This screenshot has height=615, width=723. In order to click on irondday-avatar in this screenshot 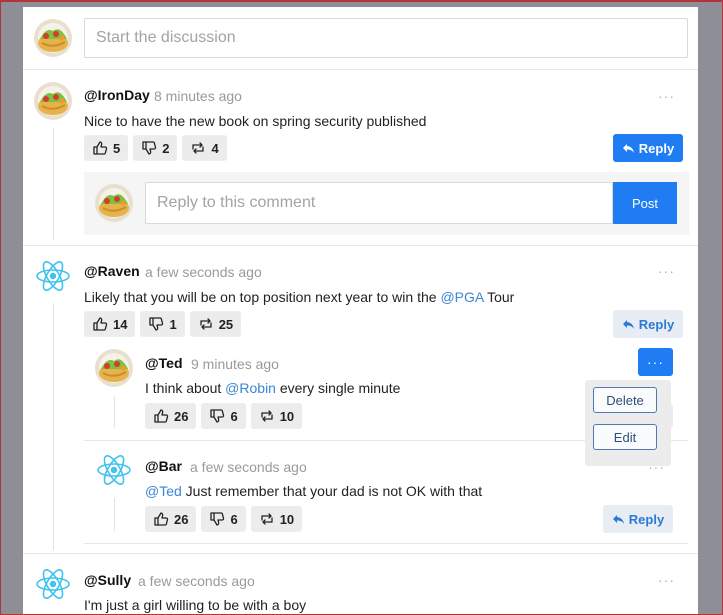, I will do `click(53, 101)`.